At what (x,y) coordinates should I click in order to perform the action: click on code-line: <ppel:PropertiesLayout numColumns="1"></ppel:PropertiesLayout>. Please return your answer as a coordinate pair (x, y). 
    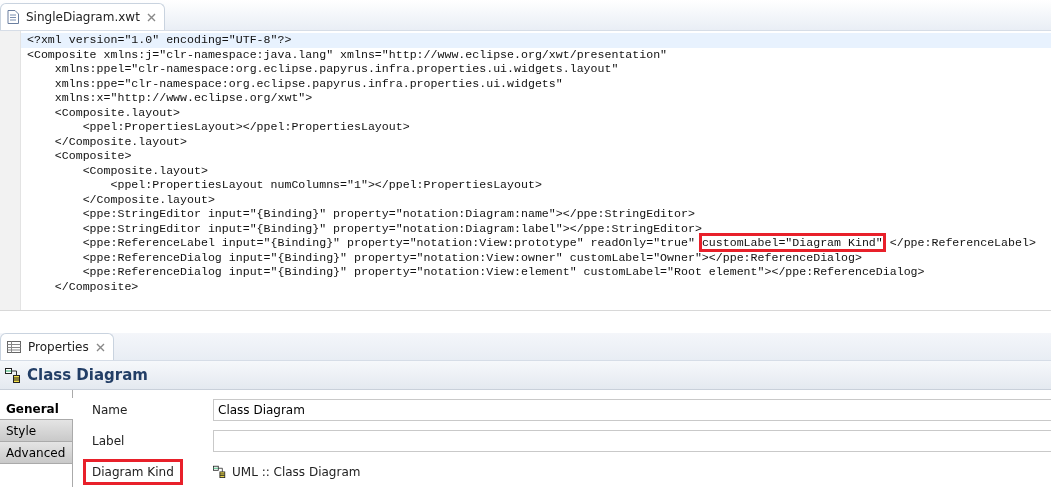
    Looking at the image, I should click on (326, 185).